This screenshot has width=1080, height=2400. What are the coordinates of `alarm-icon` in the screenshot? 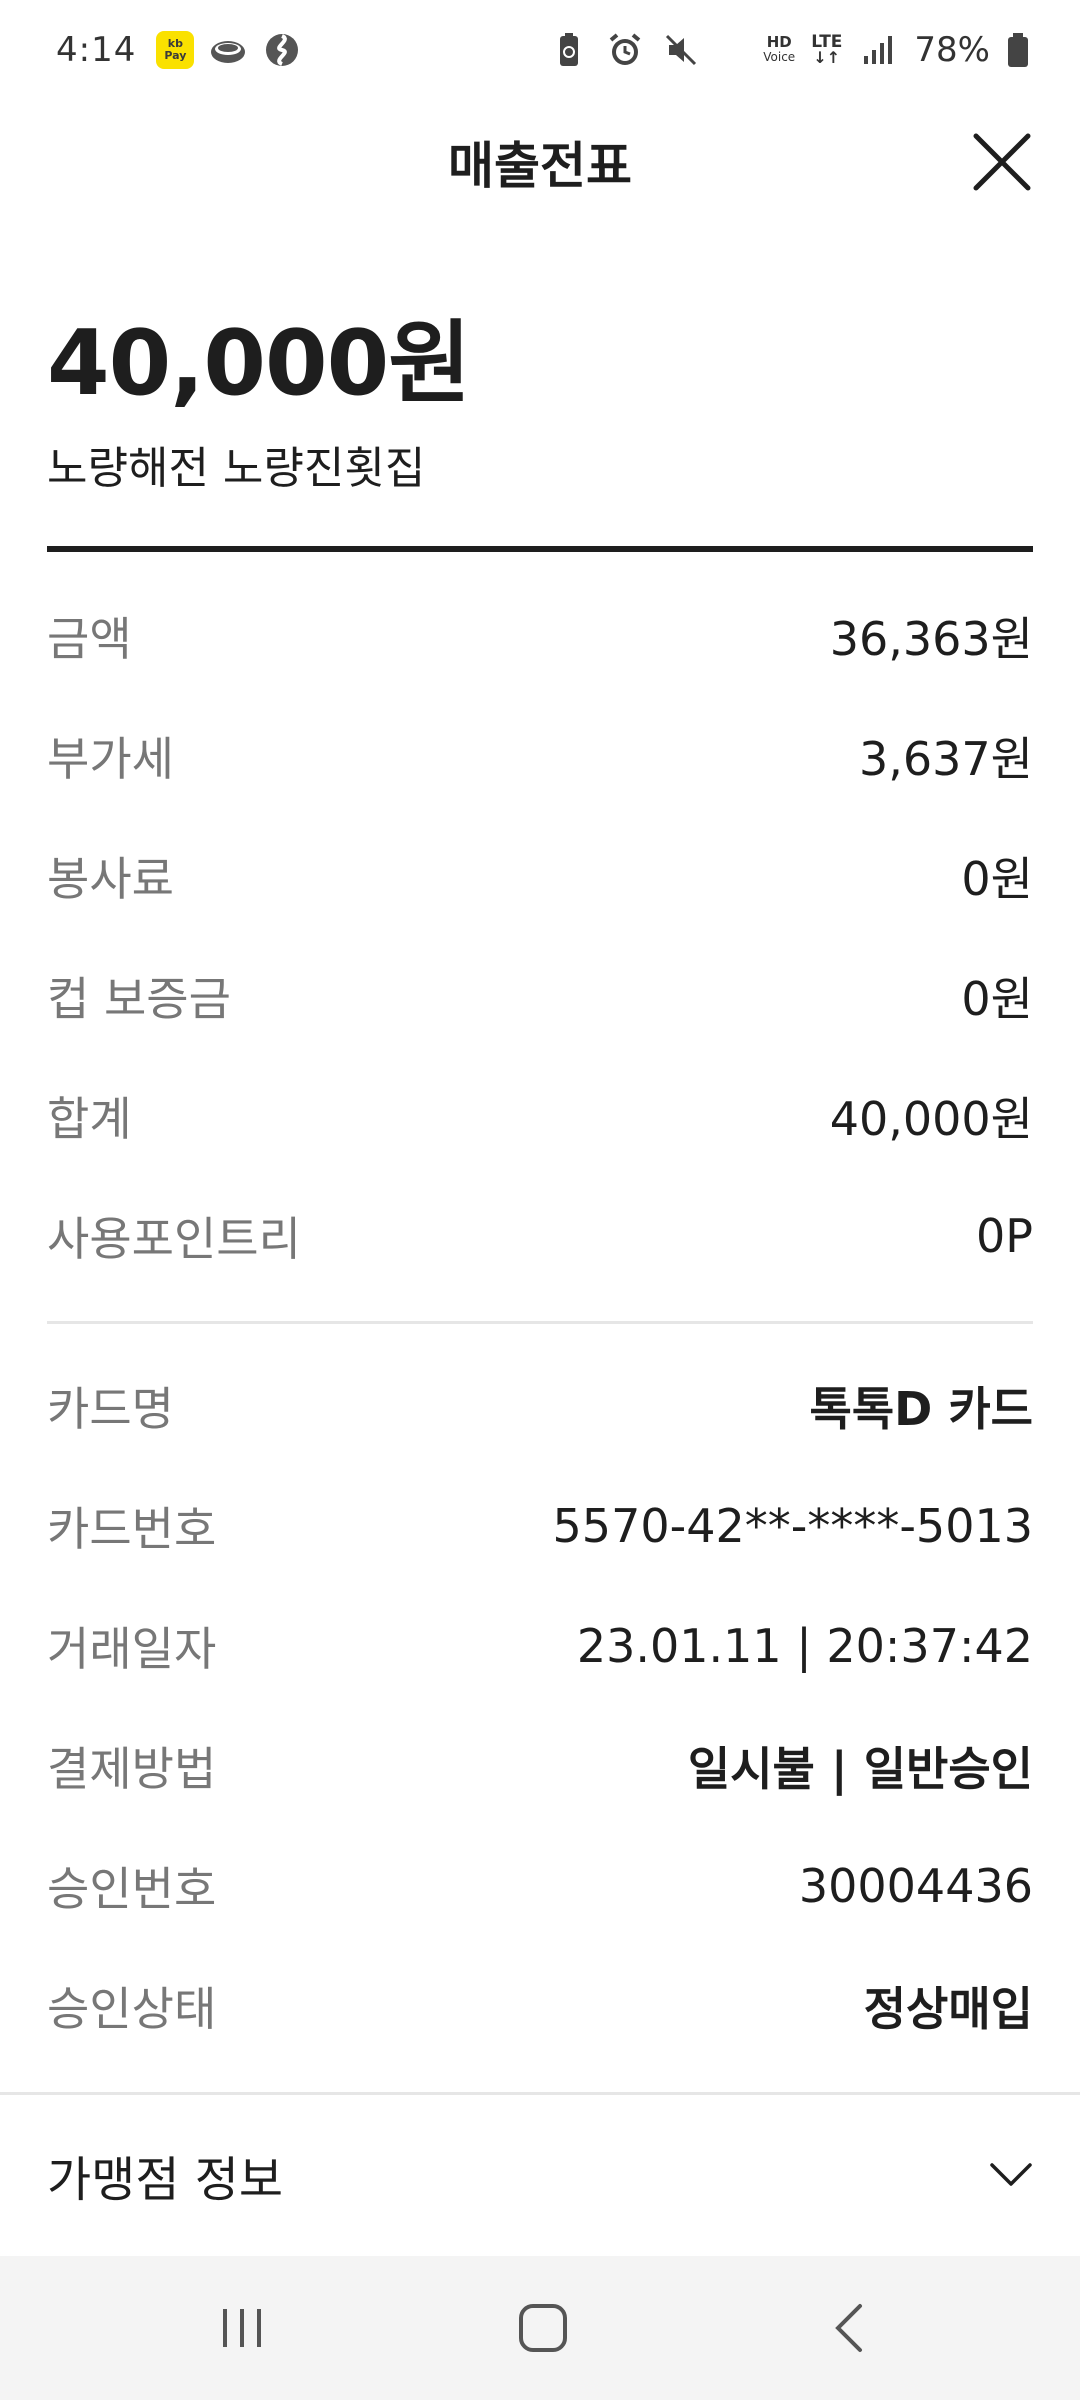 It's located at (625, 49).